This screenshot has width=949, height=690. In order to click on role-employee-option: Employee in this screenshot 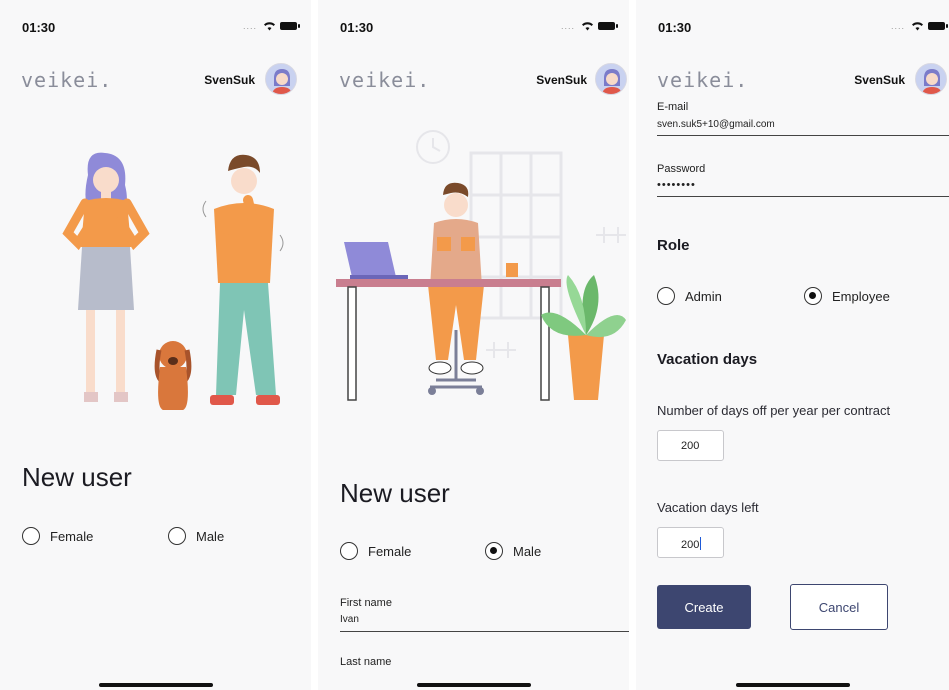, I will do `click(847, 296)`.